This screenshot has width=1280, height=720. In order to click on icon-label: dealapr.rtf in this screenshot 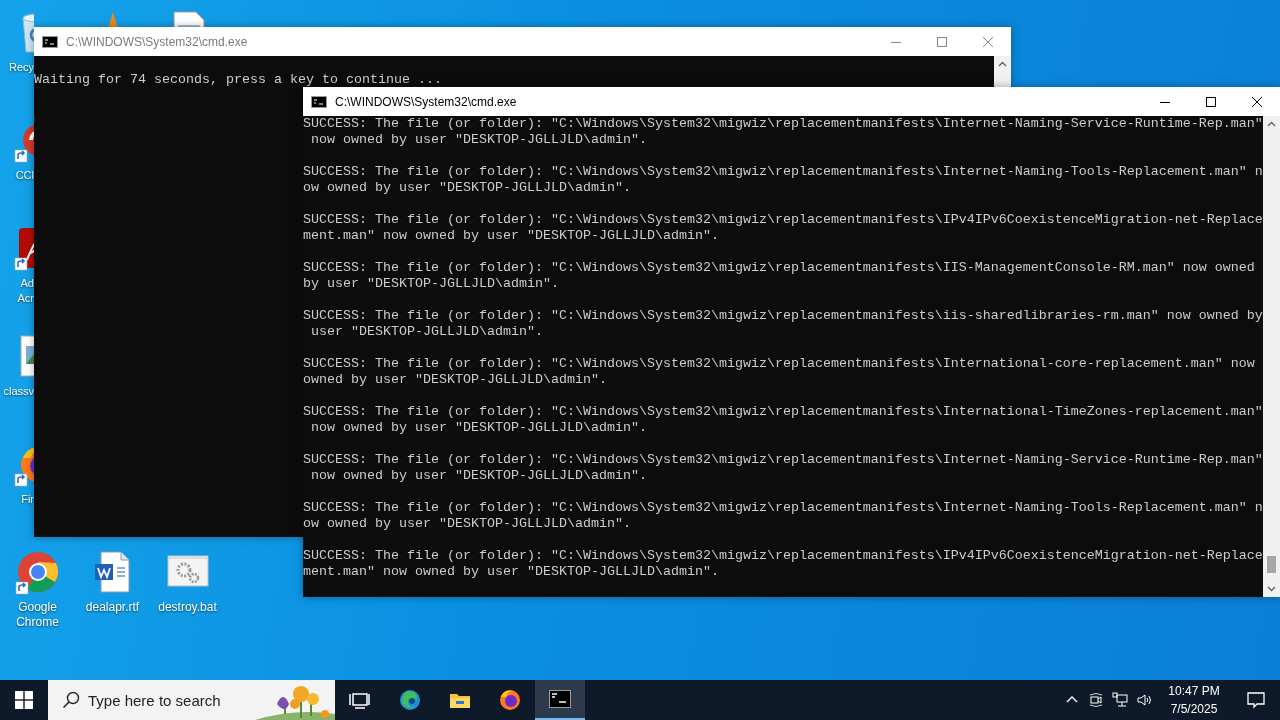, I will do `click(112, 607)`.